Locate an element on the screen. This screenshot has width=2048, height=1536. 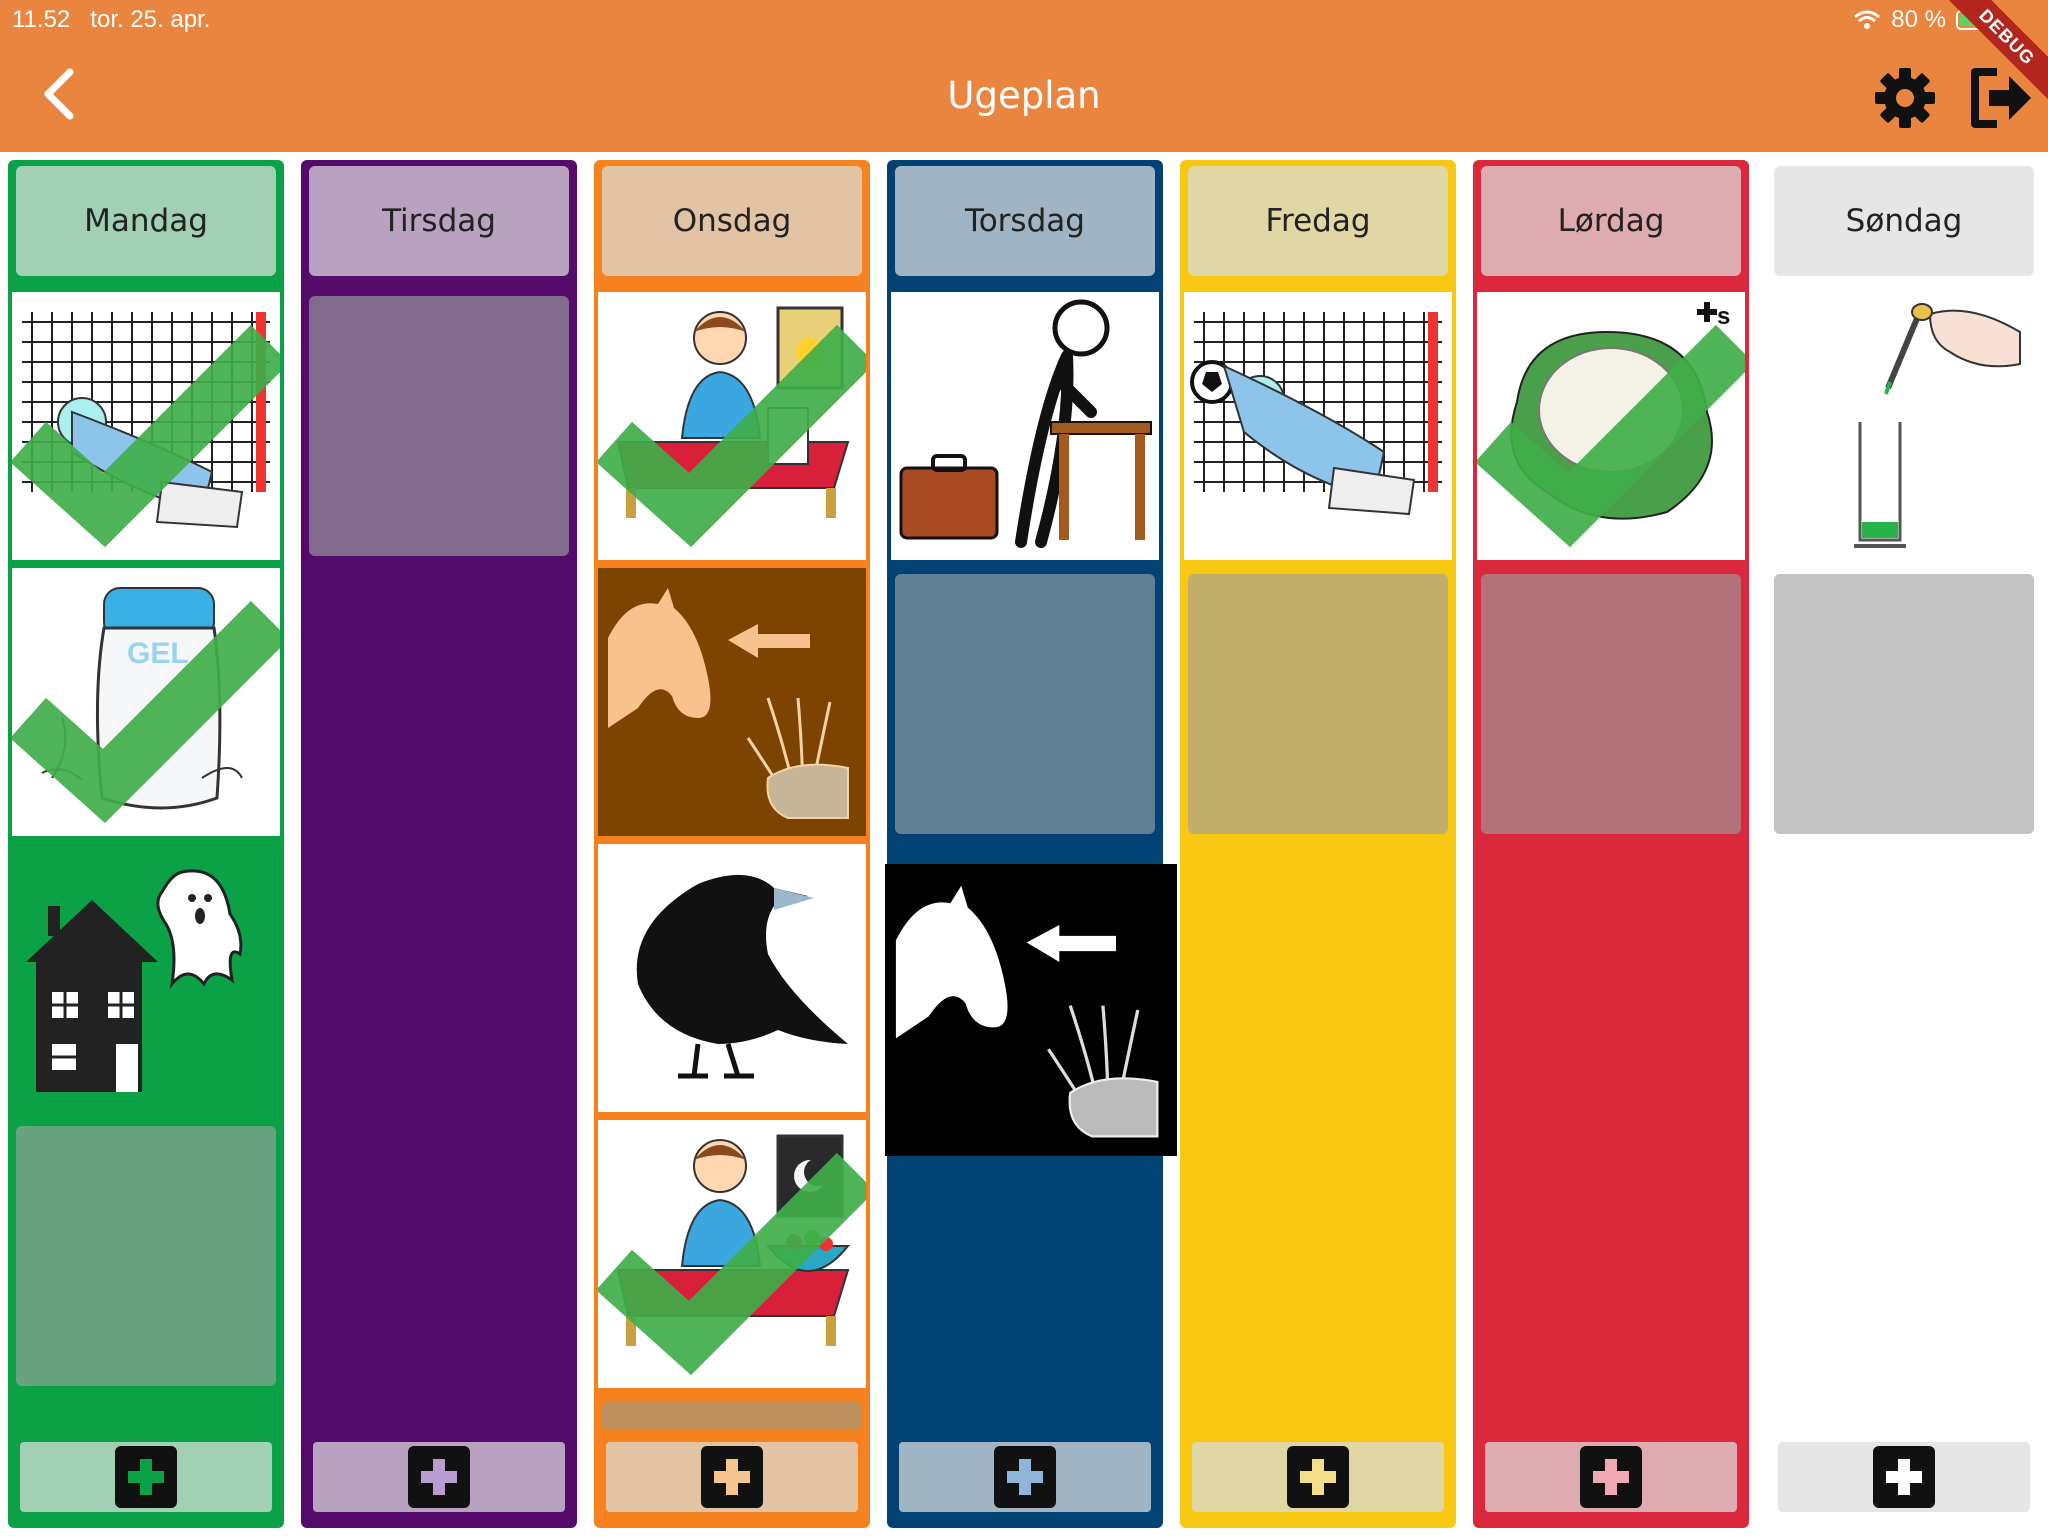
add-activity-button-tirsdag is located at coordinates (439, 1477).